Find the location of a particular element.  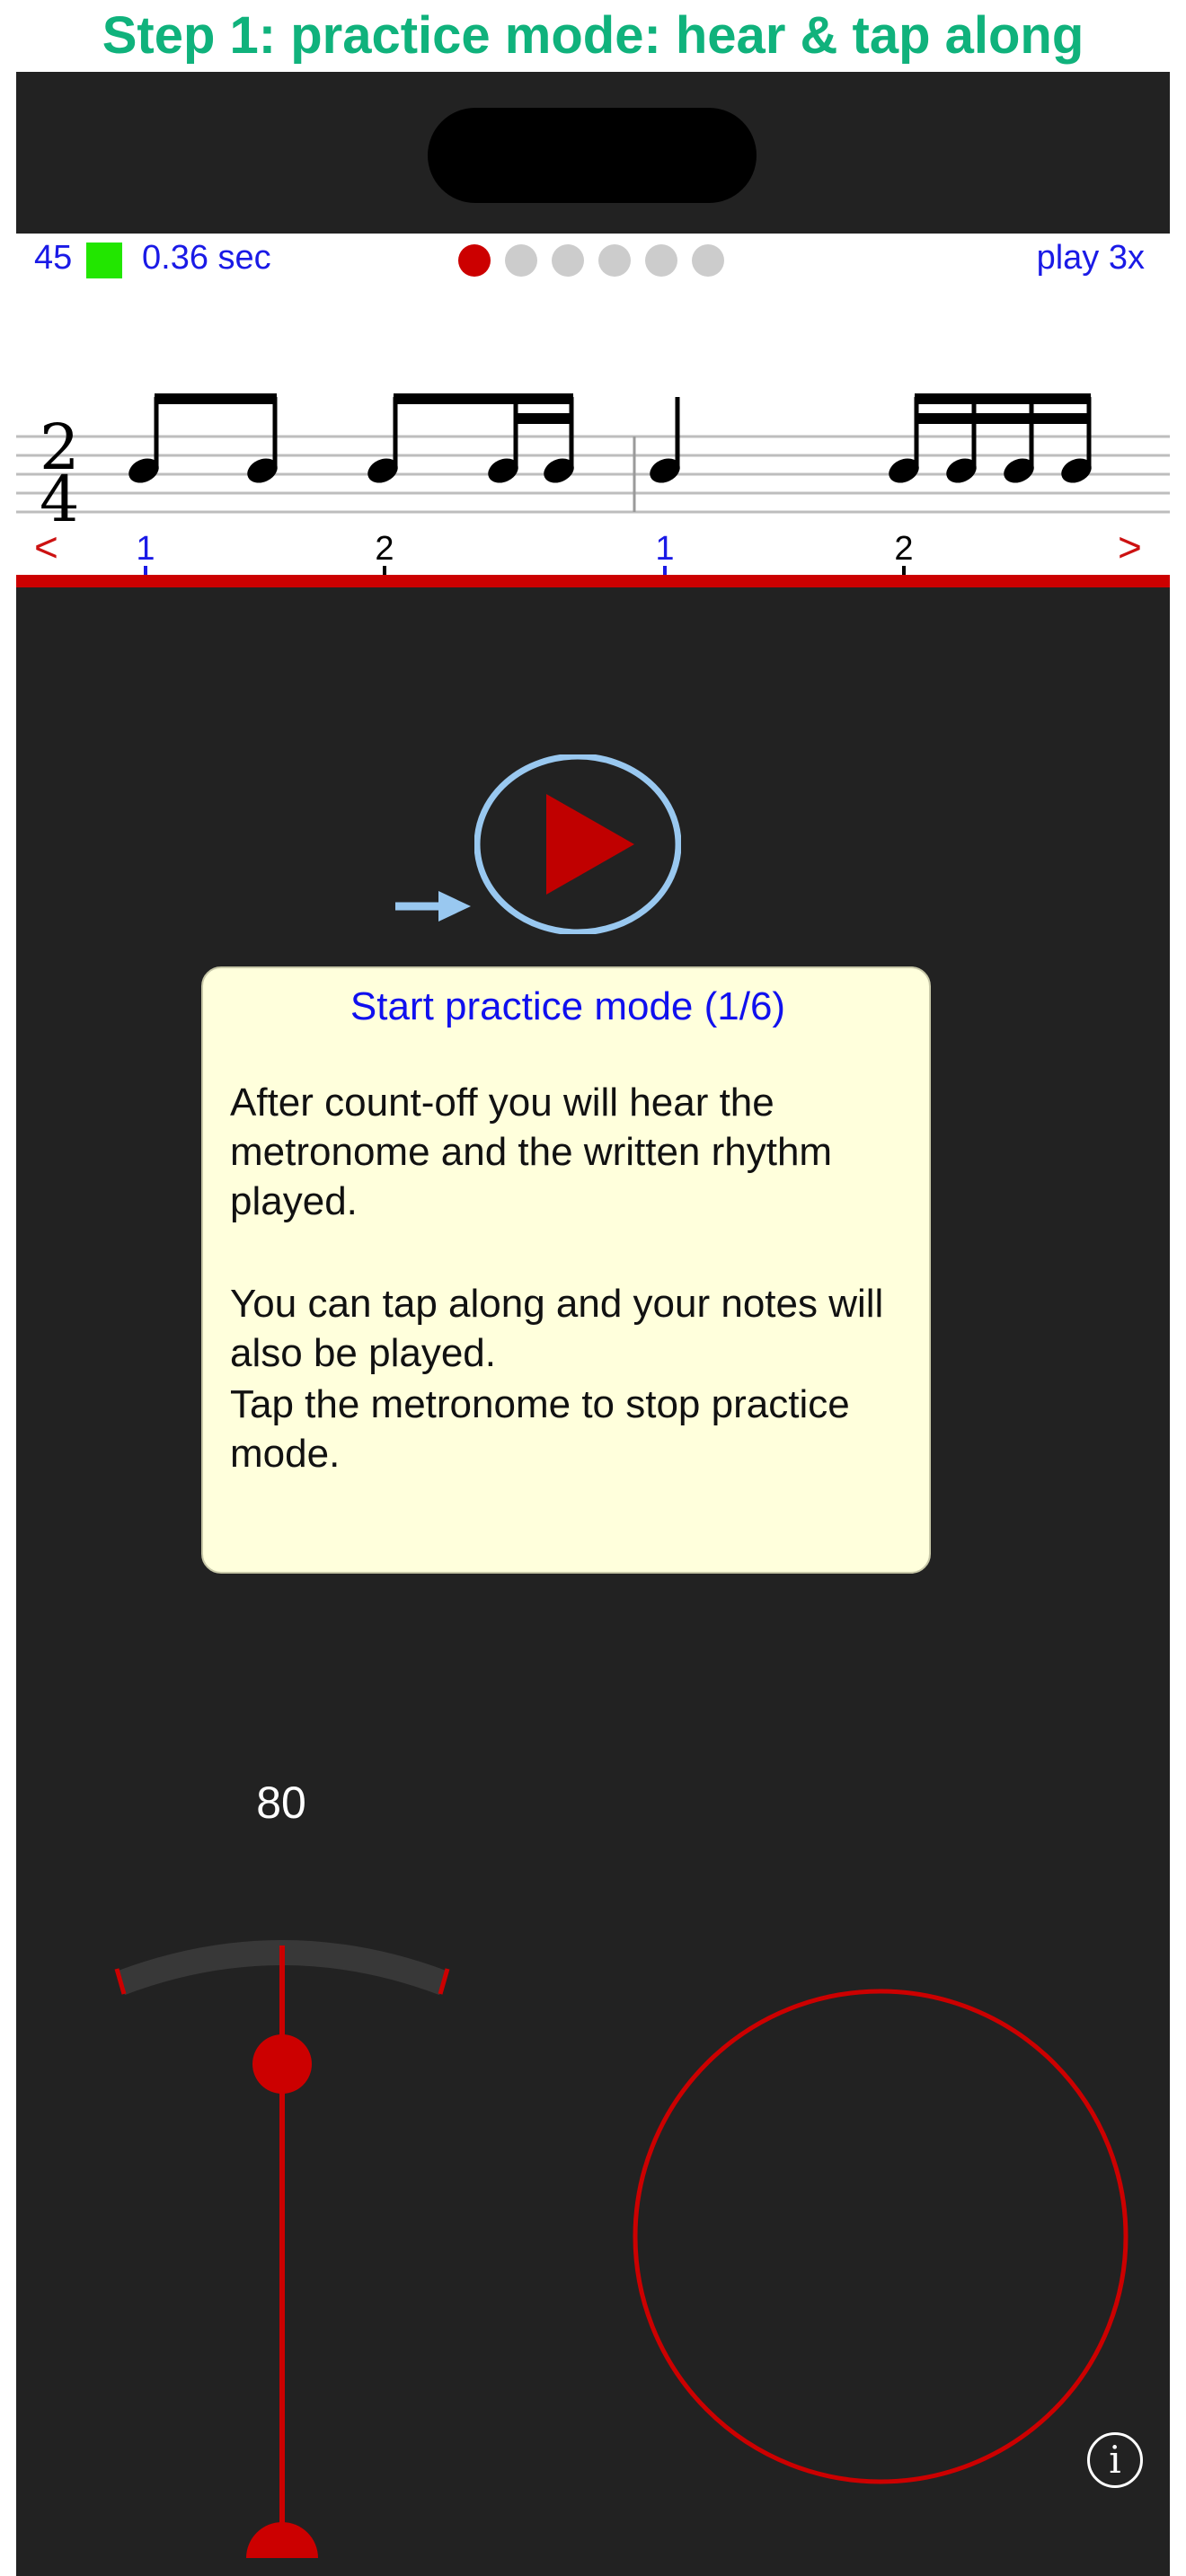

step-headline: Step 1: practice mode: hear & tap along is located at coordinates (593, 35).